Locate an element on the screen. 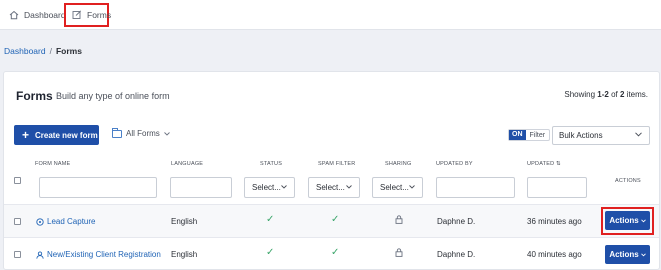  nav-item-label: Forms is located at coordinates (99, 15).